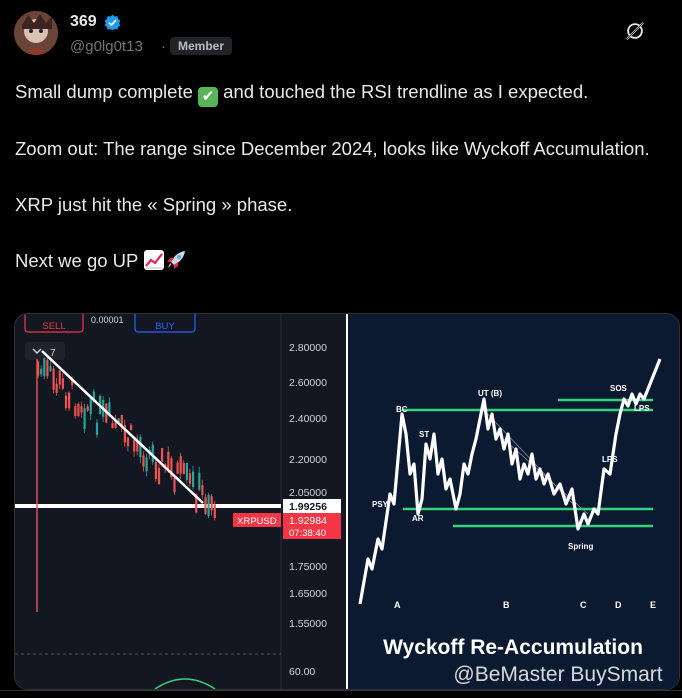 This screenshot has height=698, width=682. Describe the element at coordinates (308, 493) in the screenshot. I see `svg-text: 2.05000` at that location.